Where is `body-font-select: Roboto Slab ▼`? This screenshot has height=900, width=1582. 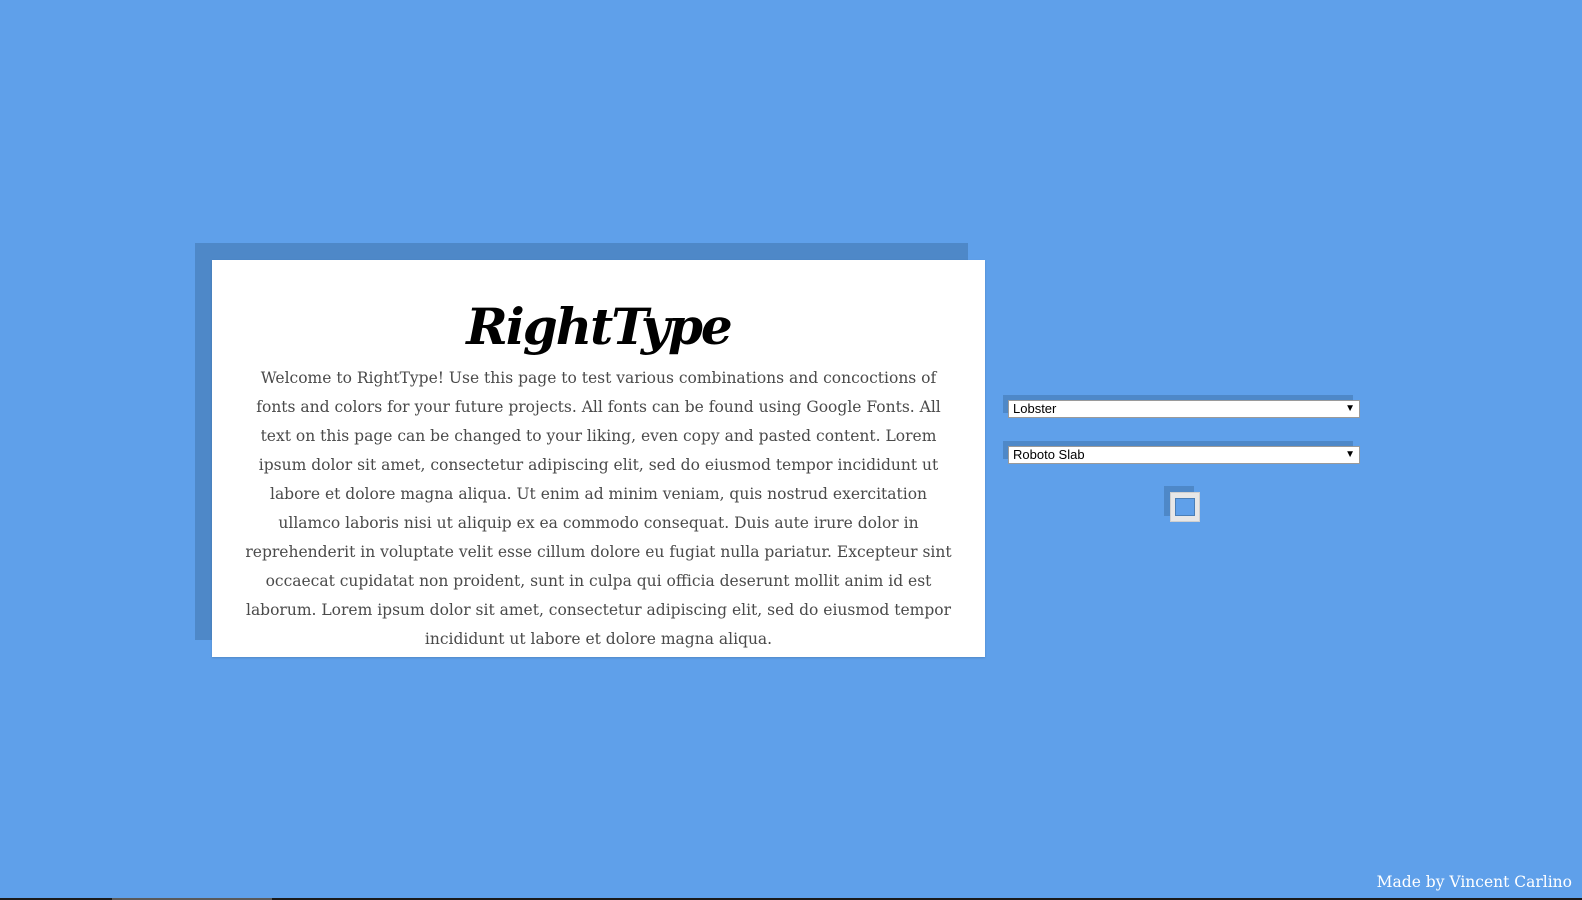
body-font-select: Roboto Slab ▼ is located at coordinates (1184, 455).